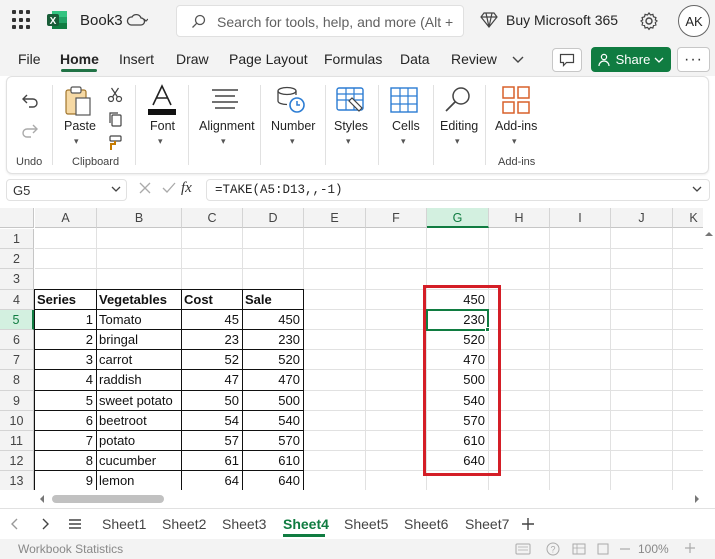 Image resolution: width=715 pixels, height=559 pixels. Describe the element at coordinates (642, 218) in the screenshot. I see `column-header-j: J` at that location.